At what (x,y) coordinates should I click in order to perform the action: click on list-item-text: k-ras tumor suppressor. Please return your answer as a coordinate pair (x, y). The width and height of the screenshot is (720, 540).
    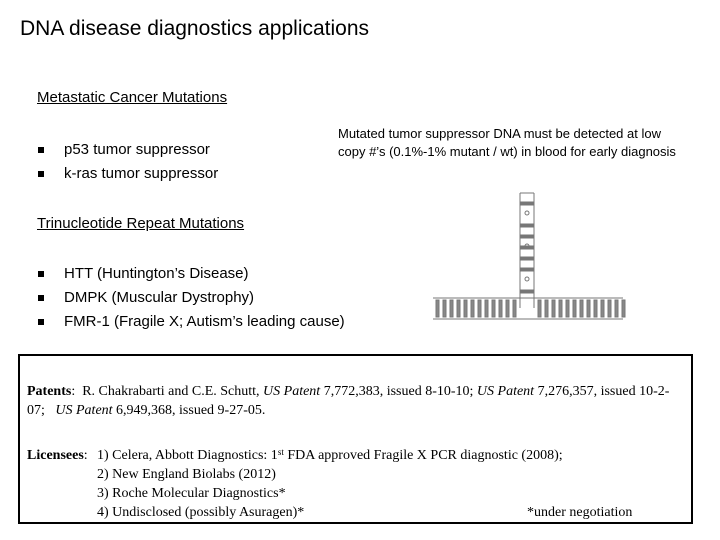
    Looking at the image, I should click on (141, 173).